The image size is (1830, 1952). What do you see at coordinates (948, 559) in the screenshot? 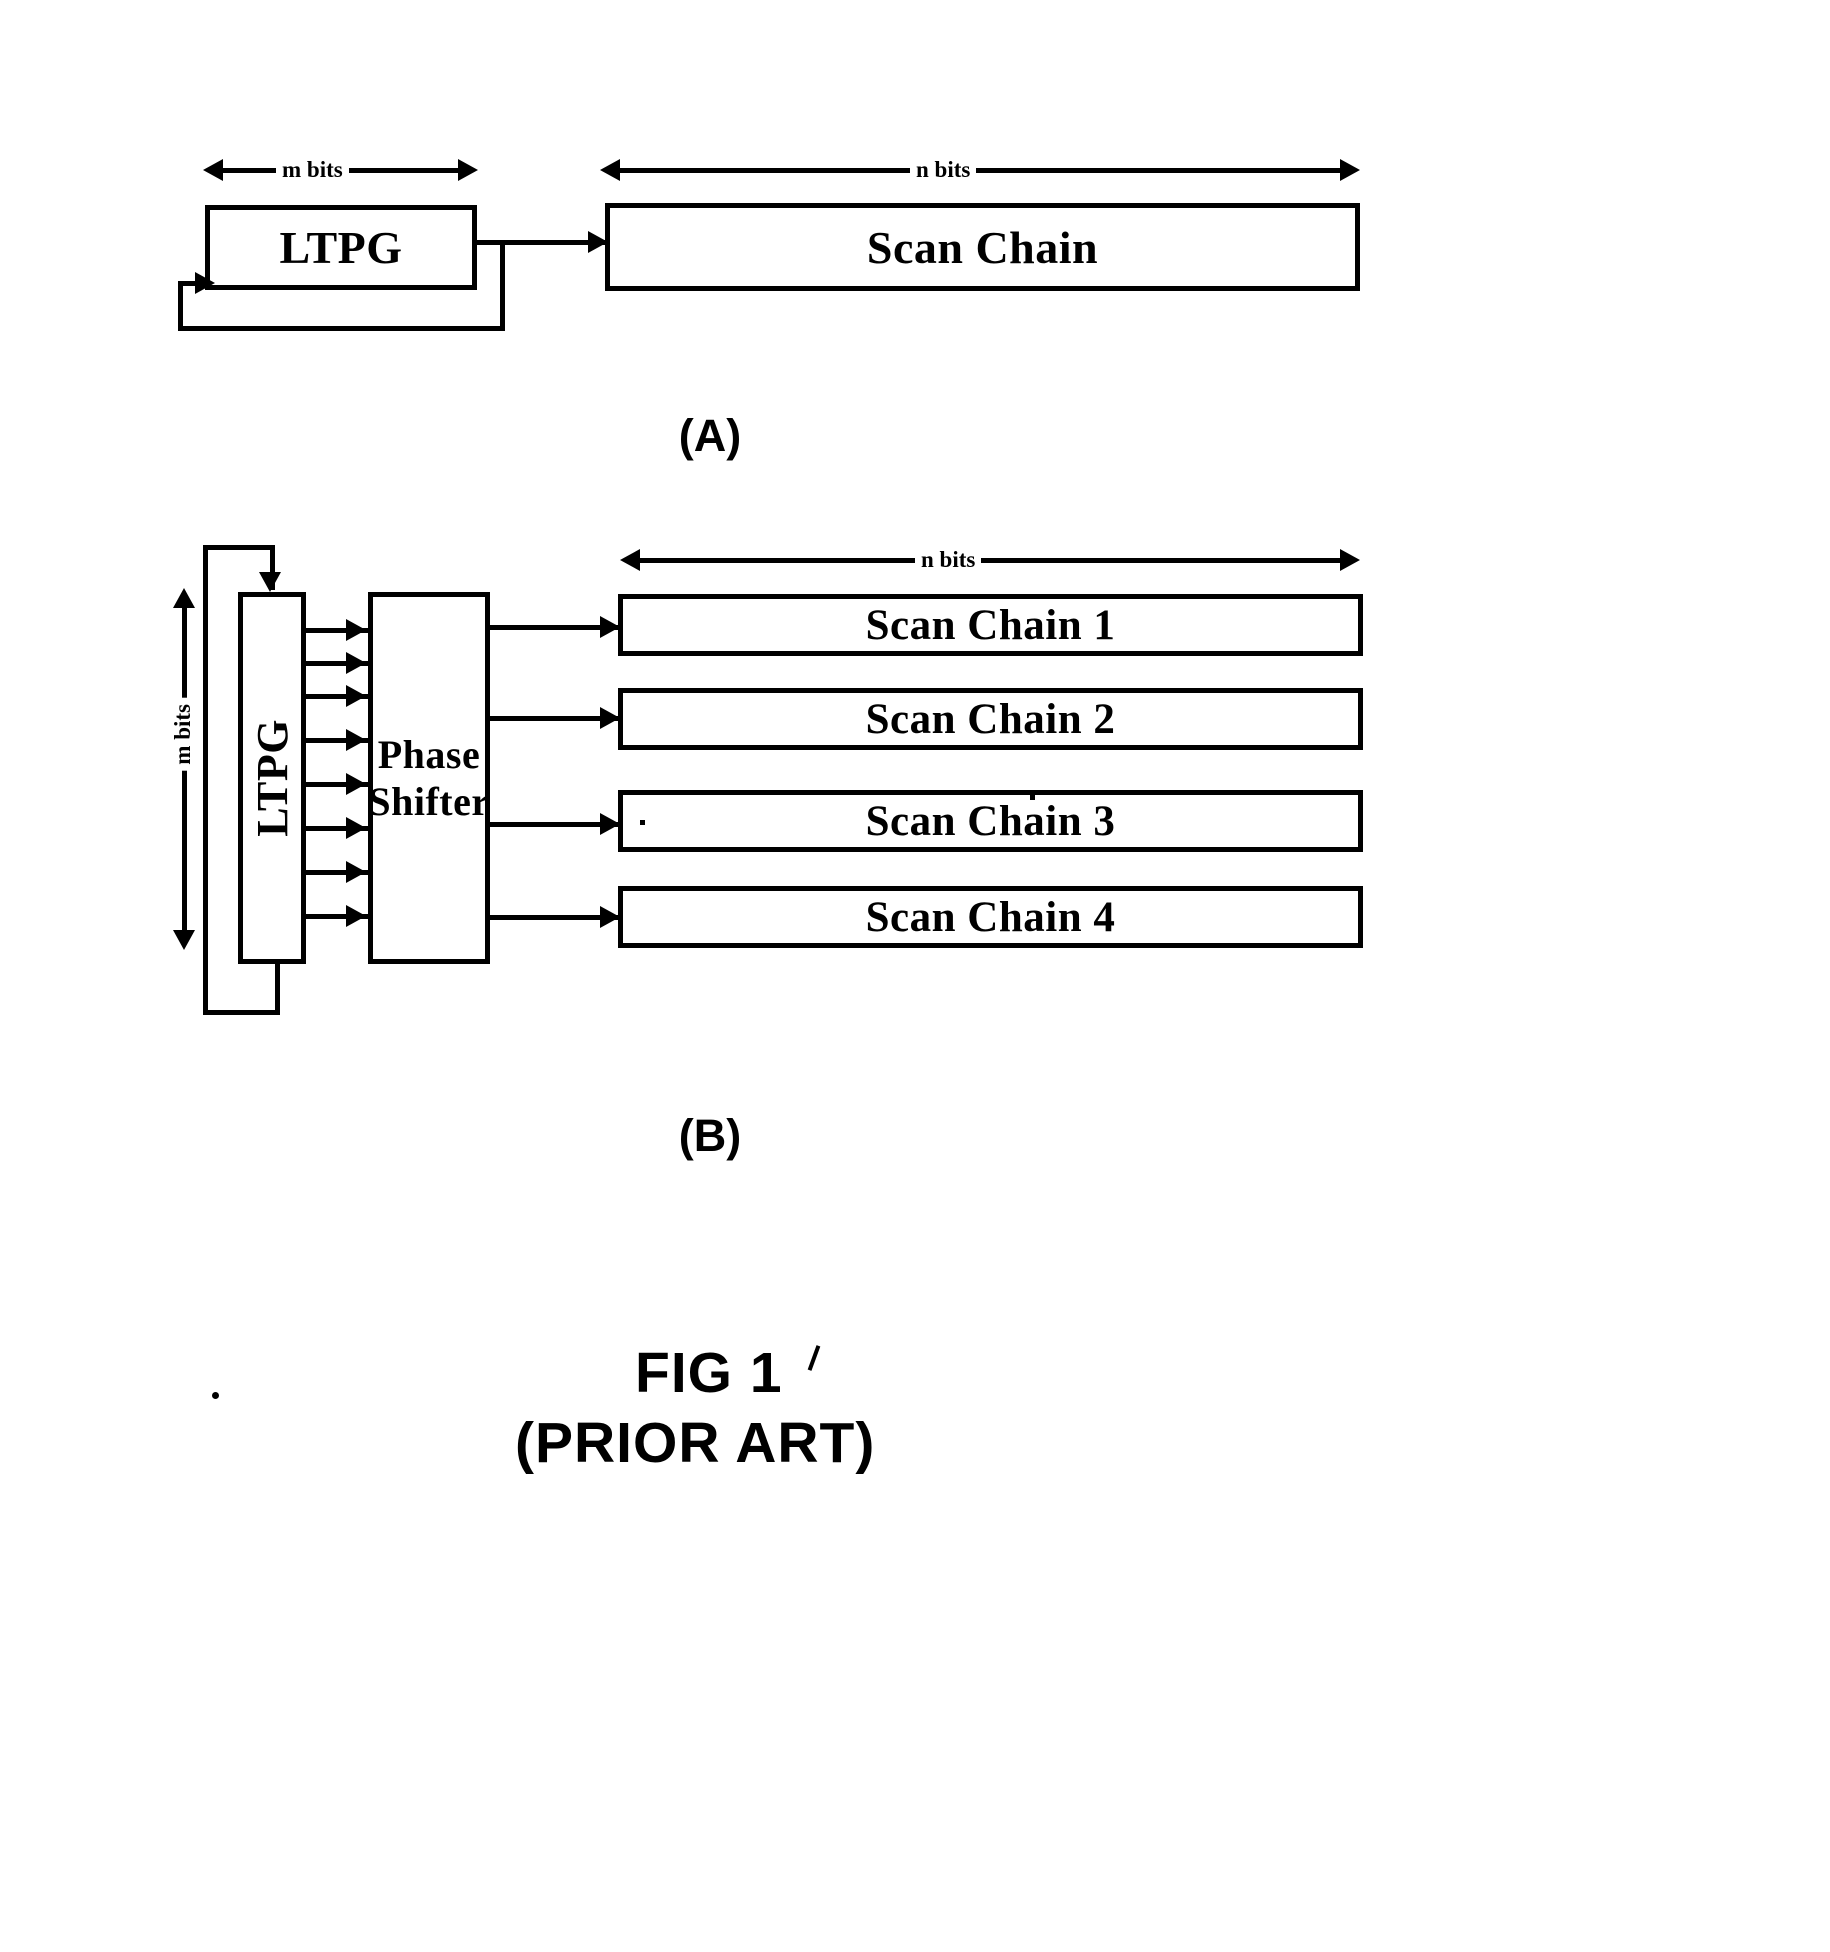
I see `panel-b-n-bits-label: n bits` at bounding box center [948, 559].